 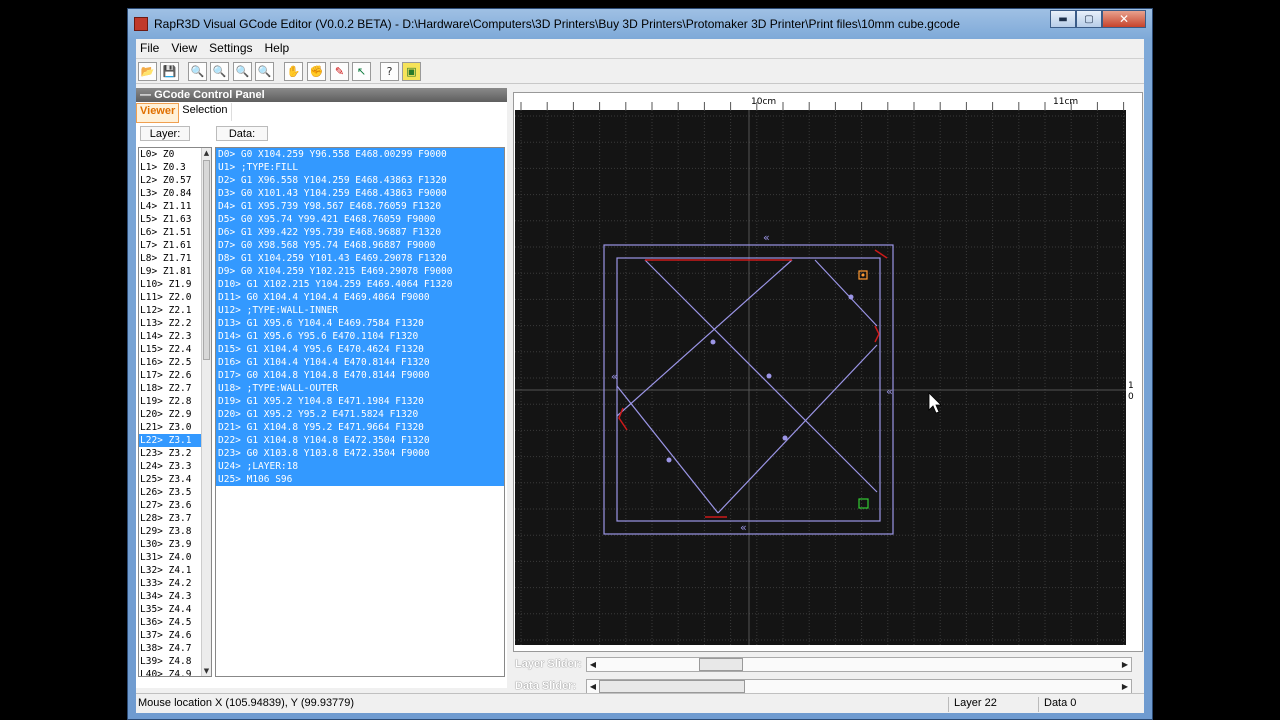 I want to click on zoom-fit-button: 🔍, so click(x=242, y=71).